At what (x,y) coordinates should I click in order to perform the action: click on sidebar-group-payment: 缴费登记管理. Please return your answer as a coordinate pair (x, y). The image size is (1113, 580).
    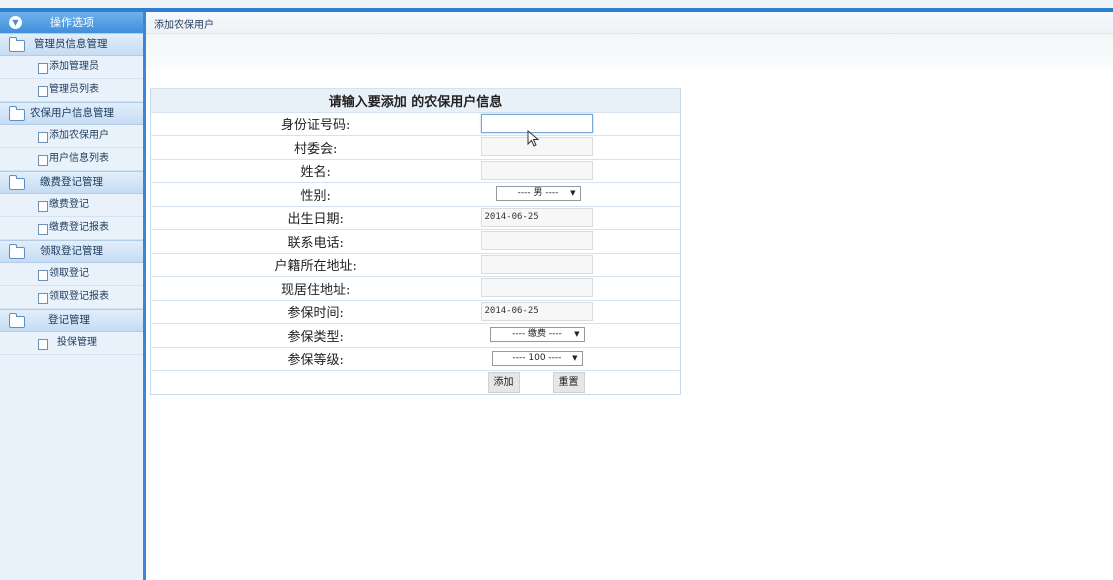
    Looking at the image, I should click on (71, 182).